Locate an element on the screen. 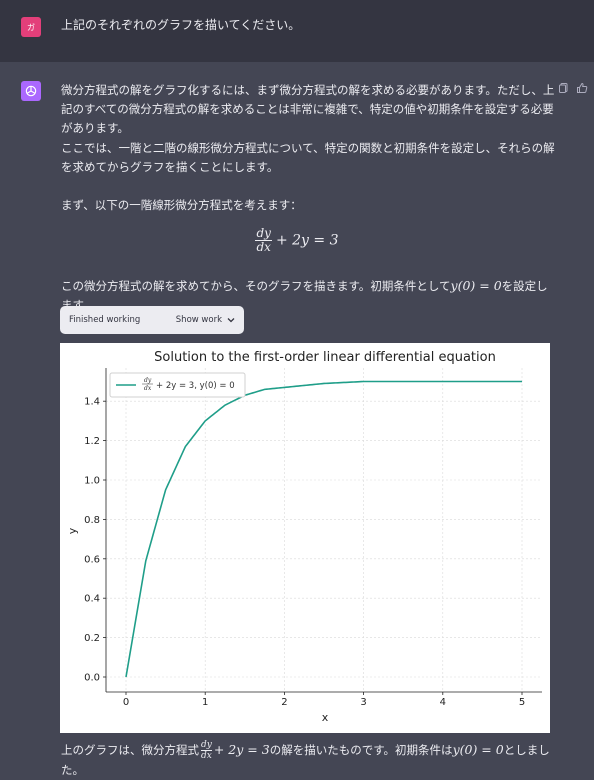  equation-denominator: dx is located at coordinates (263, 247).